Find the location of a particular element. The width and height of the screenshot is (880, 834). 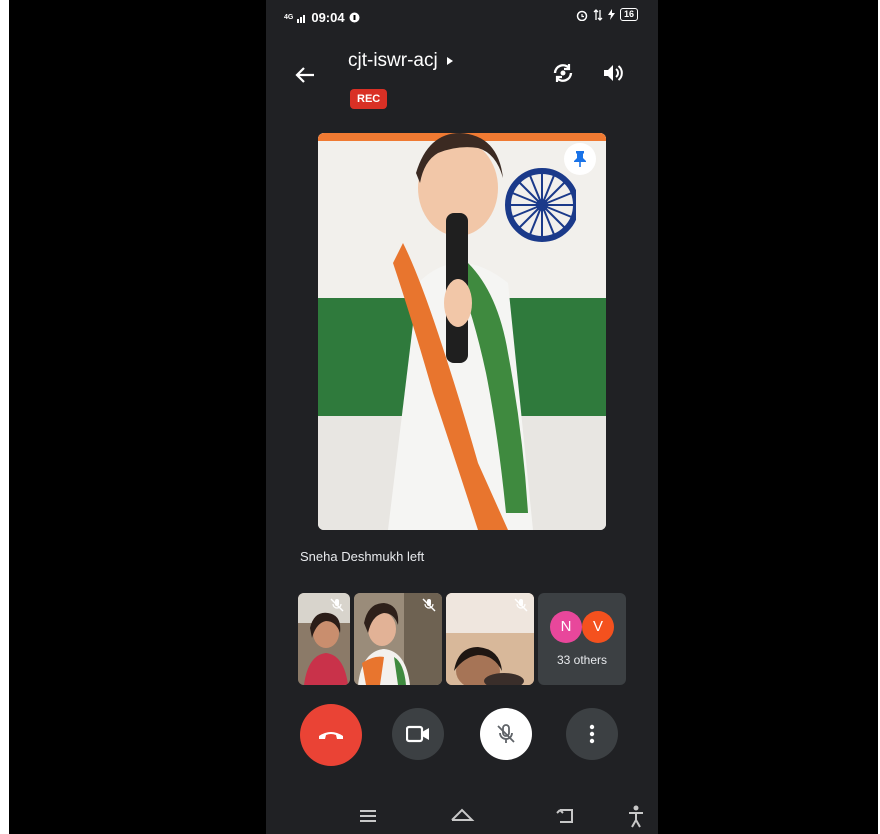

status-right: 16 is located at coordinates (607, 14).